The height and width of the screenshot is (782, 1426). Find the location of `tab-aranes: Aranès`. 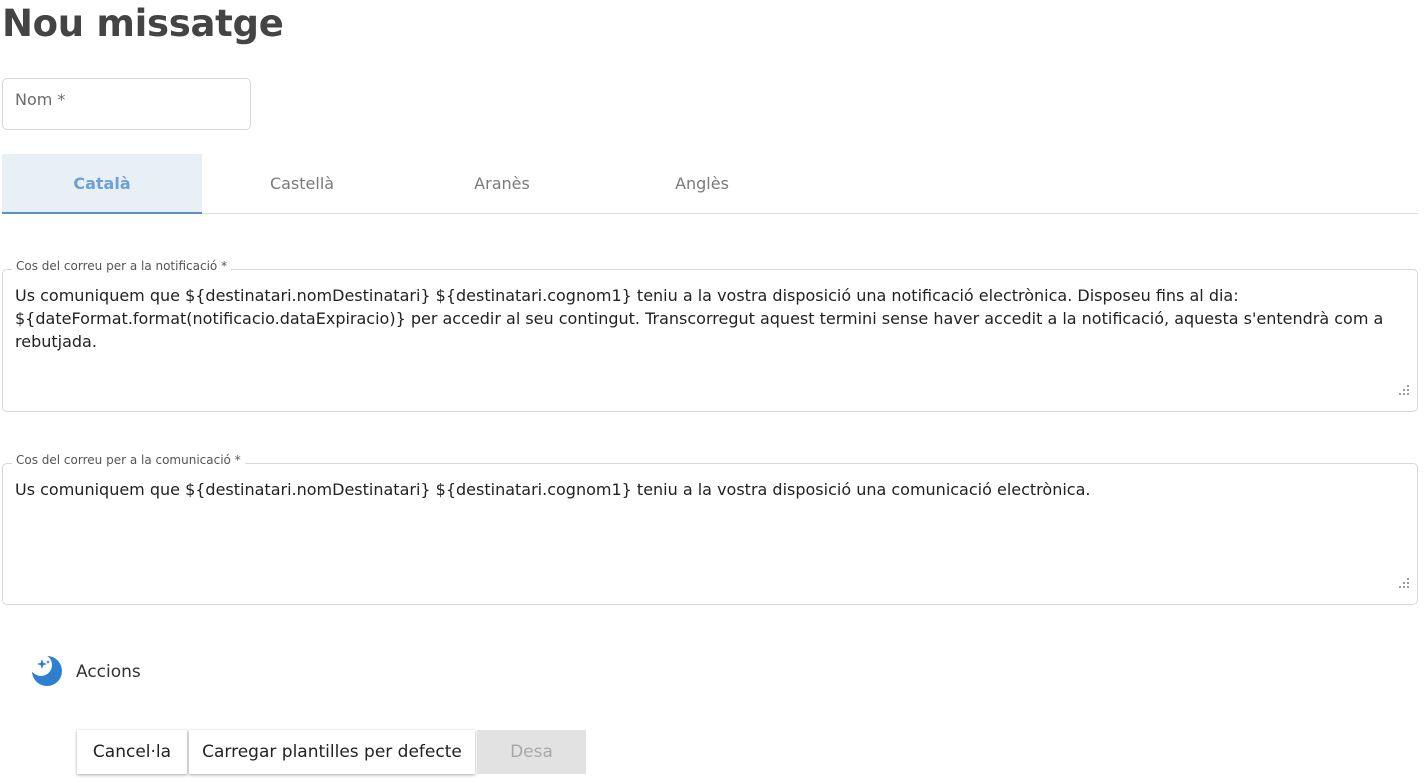

tab-aranes: Aranès is located at coordinates (502, 183).